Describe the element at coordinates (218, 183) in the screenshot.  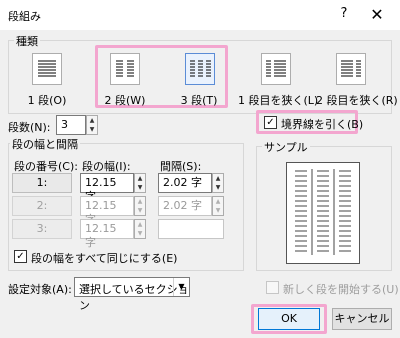
I see `col-spacing-1-spinner: ▲ ▼` at that location.